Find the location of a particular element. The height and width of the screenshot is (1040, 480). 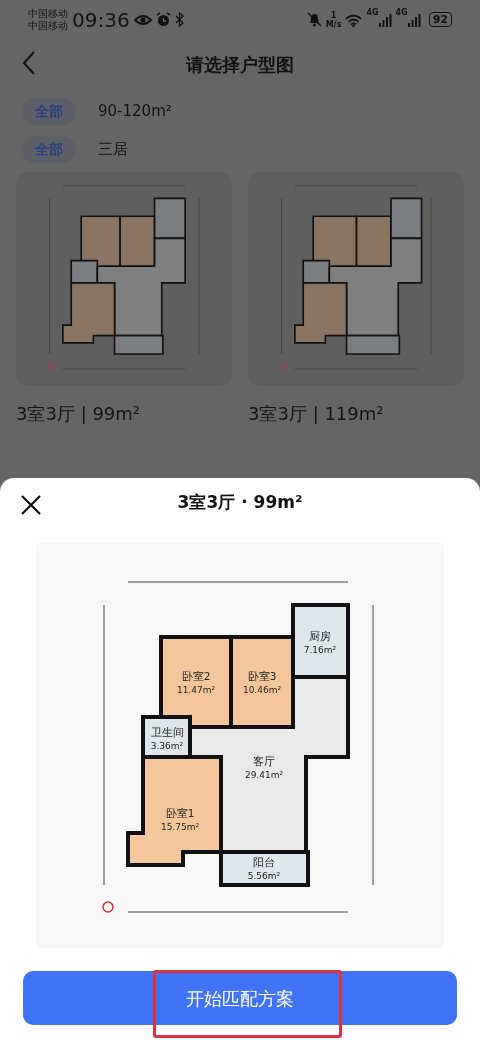

filter-value: 三居 is located at coordinates (113, 149).